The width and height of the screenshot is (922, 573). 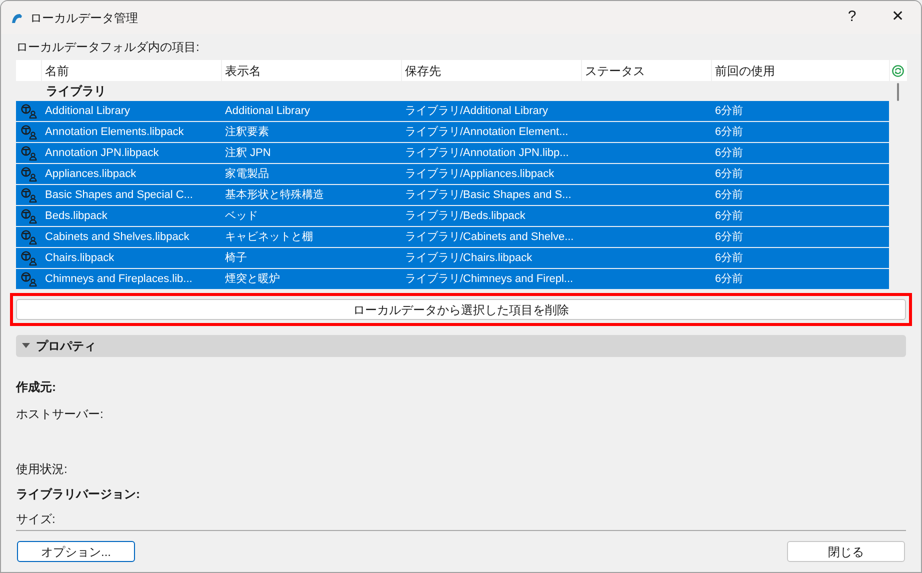 What do you see at coordinates (461, 346) in the screenshot?
I see `properties-header: プロパティ` at bounding box center [461, 346].